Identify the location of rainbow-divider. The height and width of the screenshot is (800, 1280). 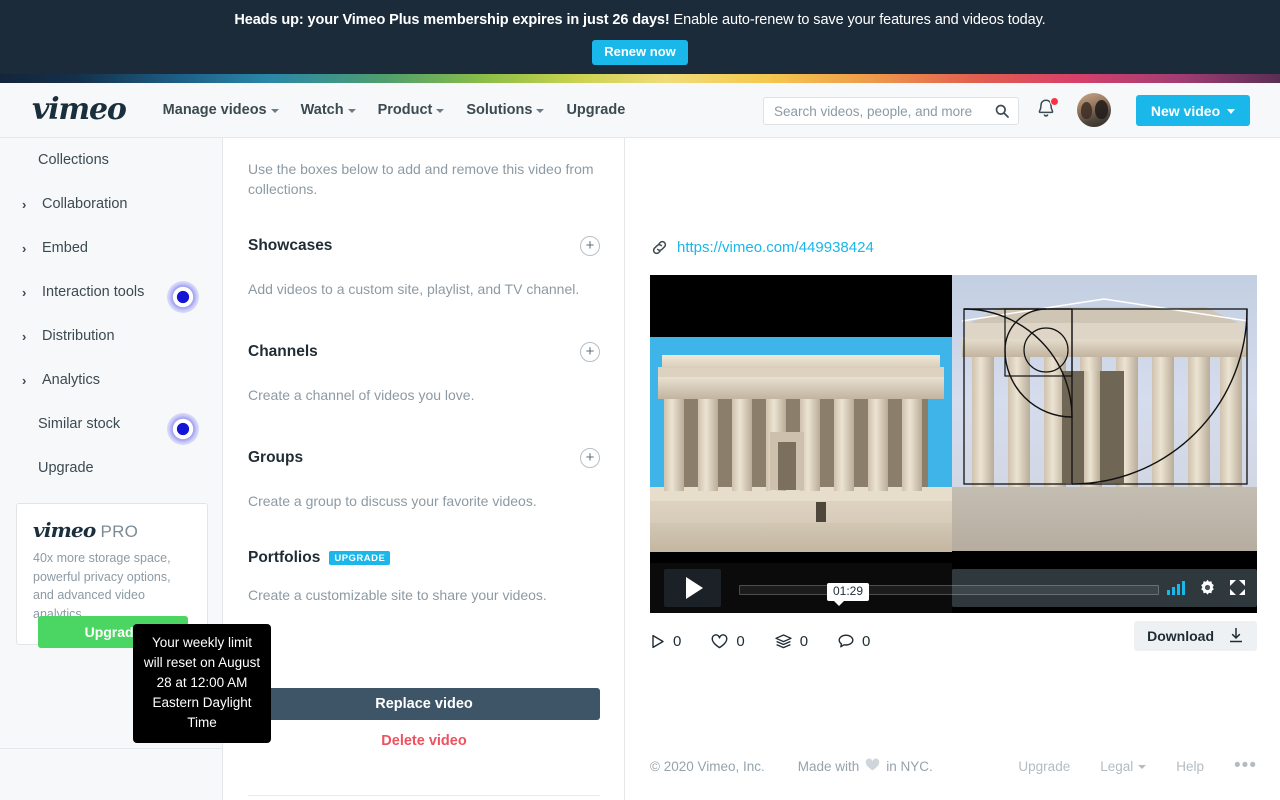
(640, 78).